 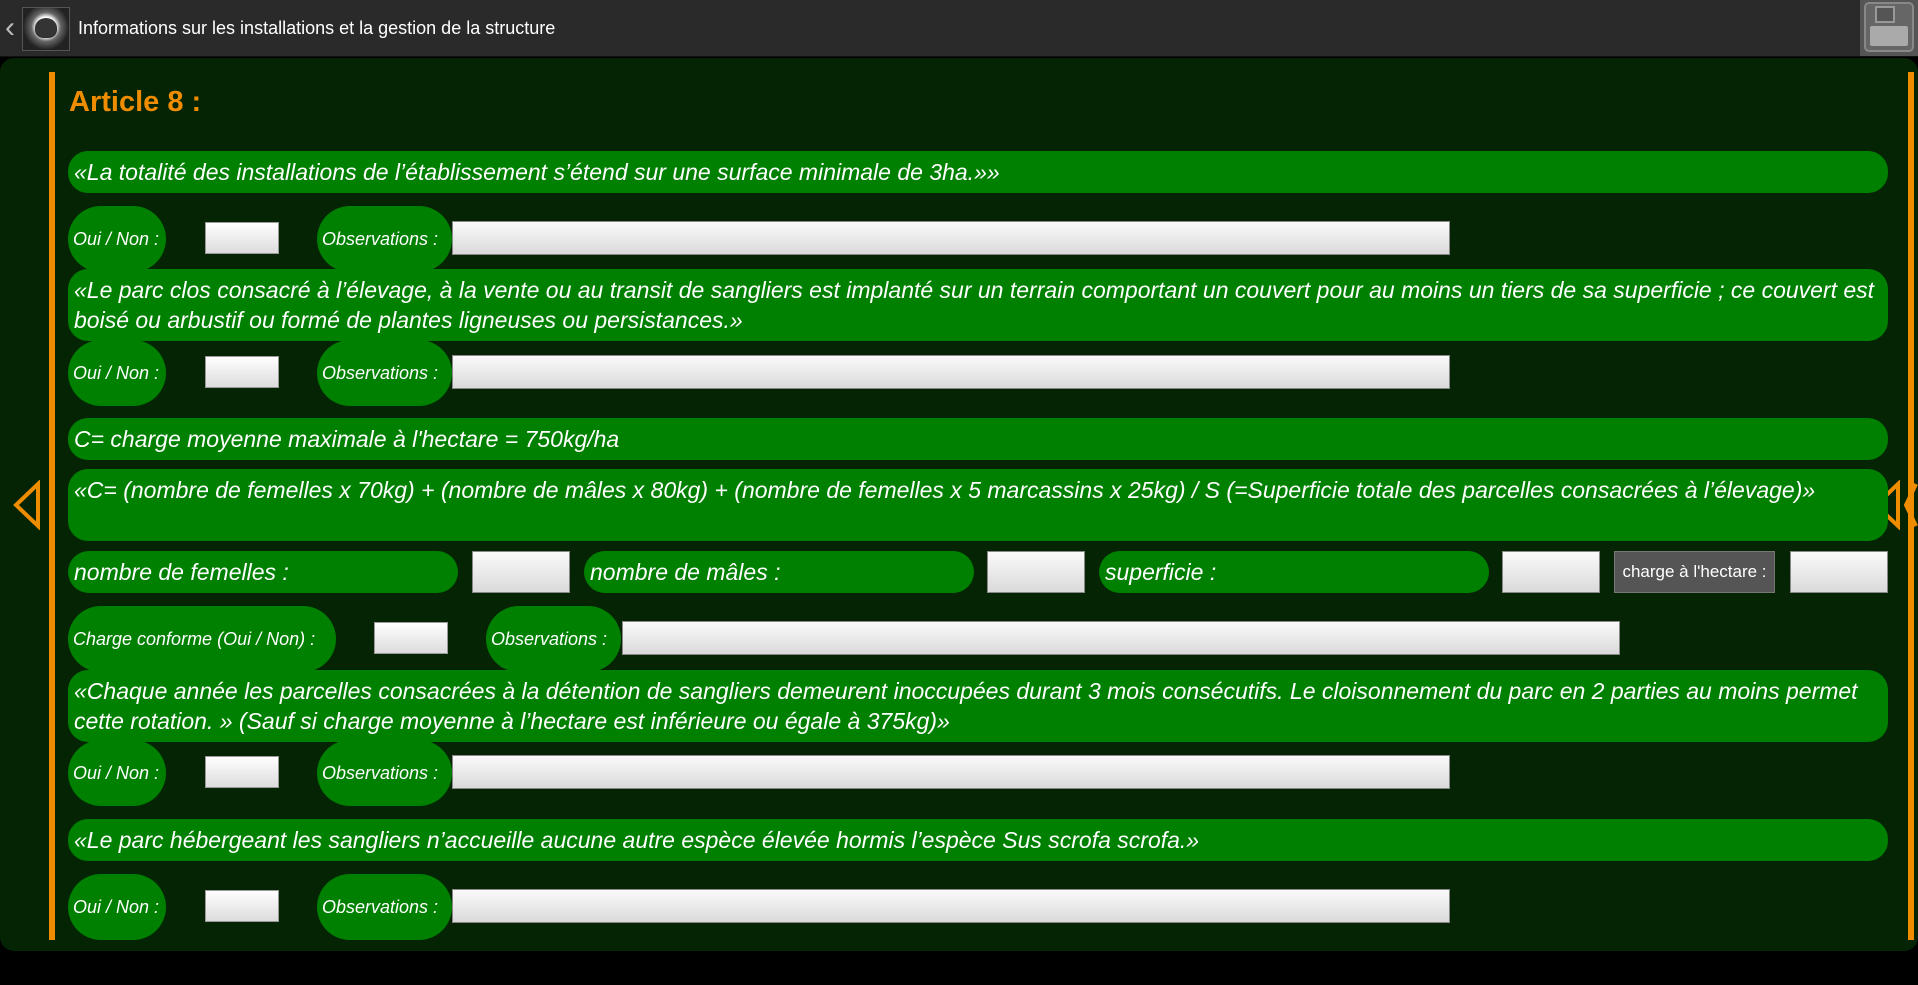 What do you see at coordinates (779, 572) in the screenshot?
I see `males-label: nombre de mâles :` at bounding box center [779, 572].